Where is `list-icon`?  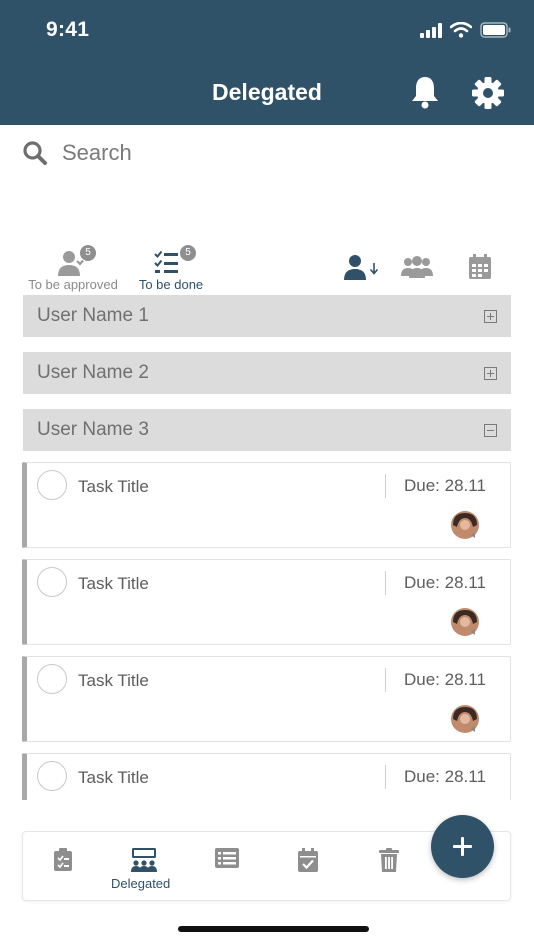
list-icon is located at coordinates (227, 858).